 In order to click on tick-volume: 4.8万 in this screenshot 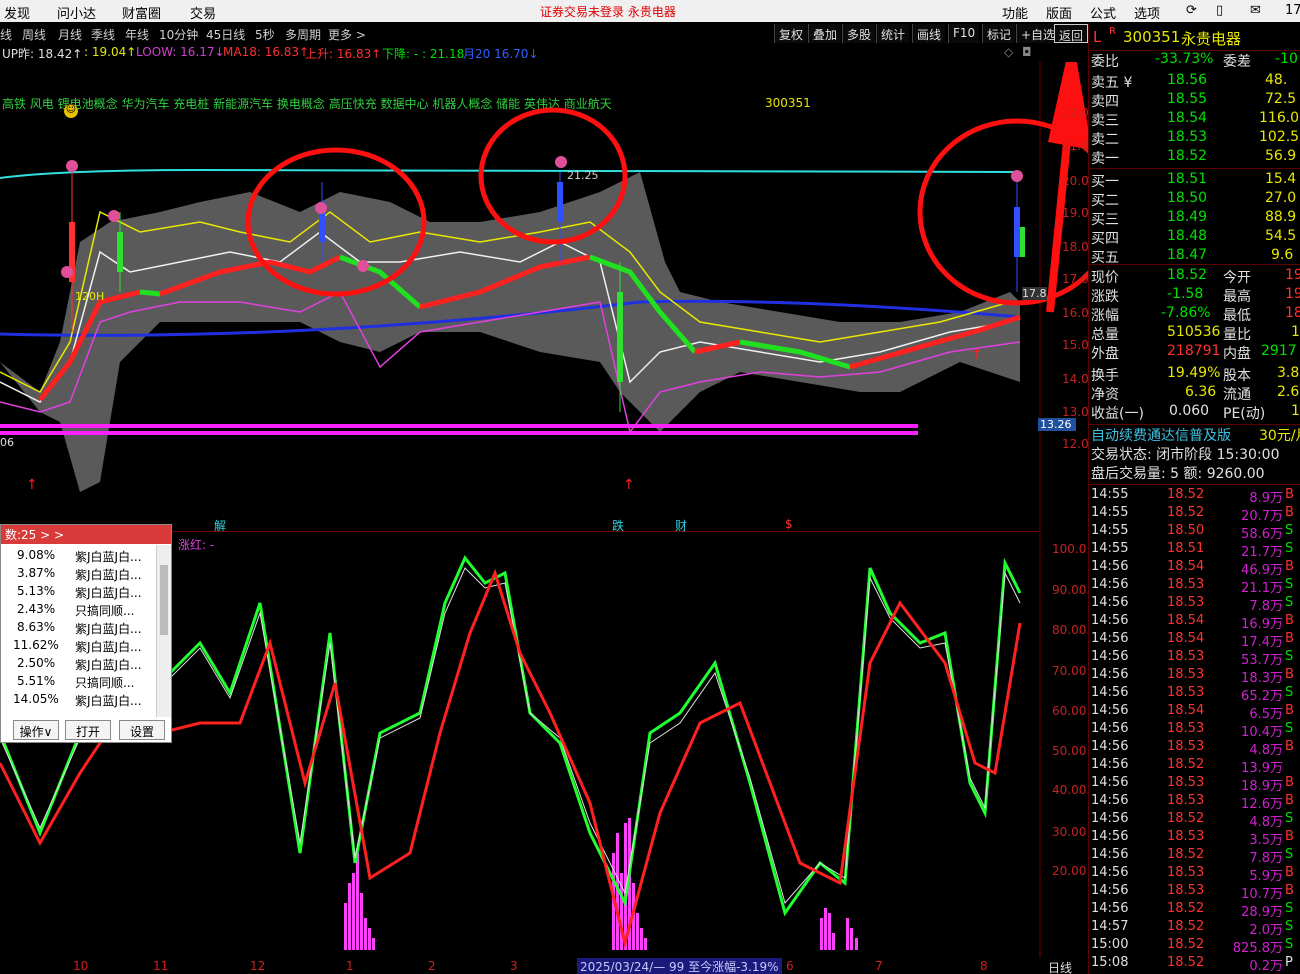, I will do `click(1266, 750)`.